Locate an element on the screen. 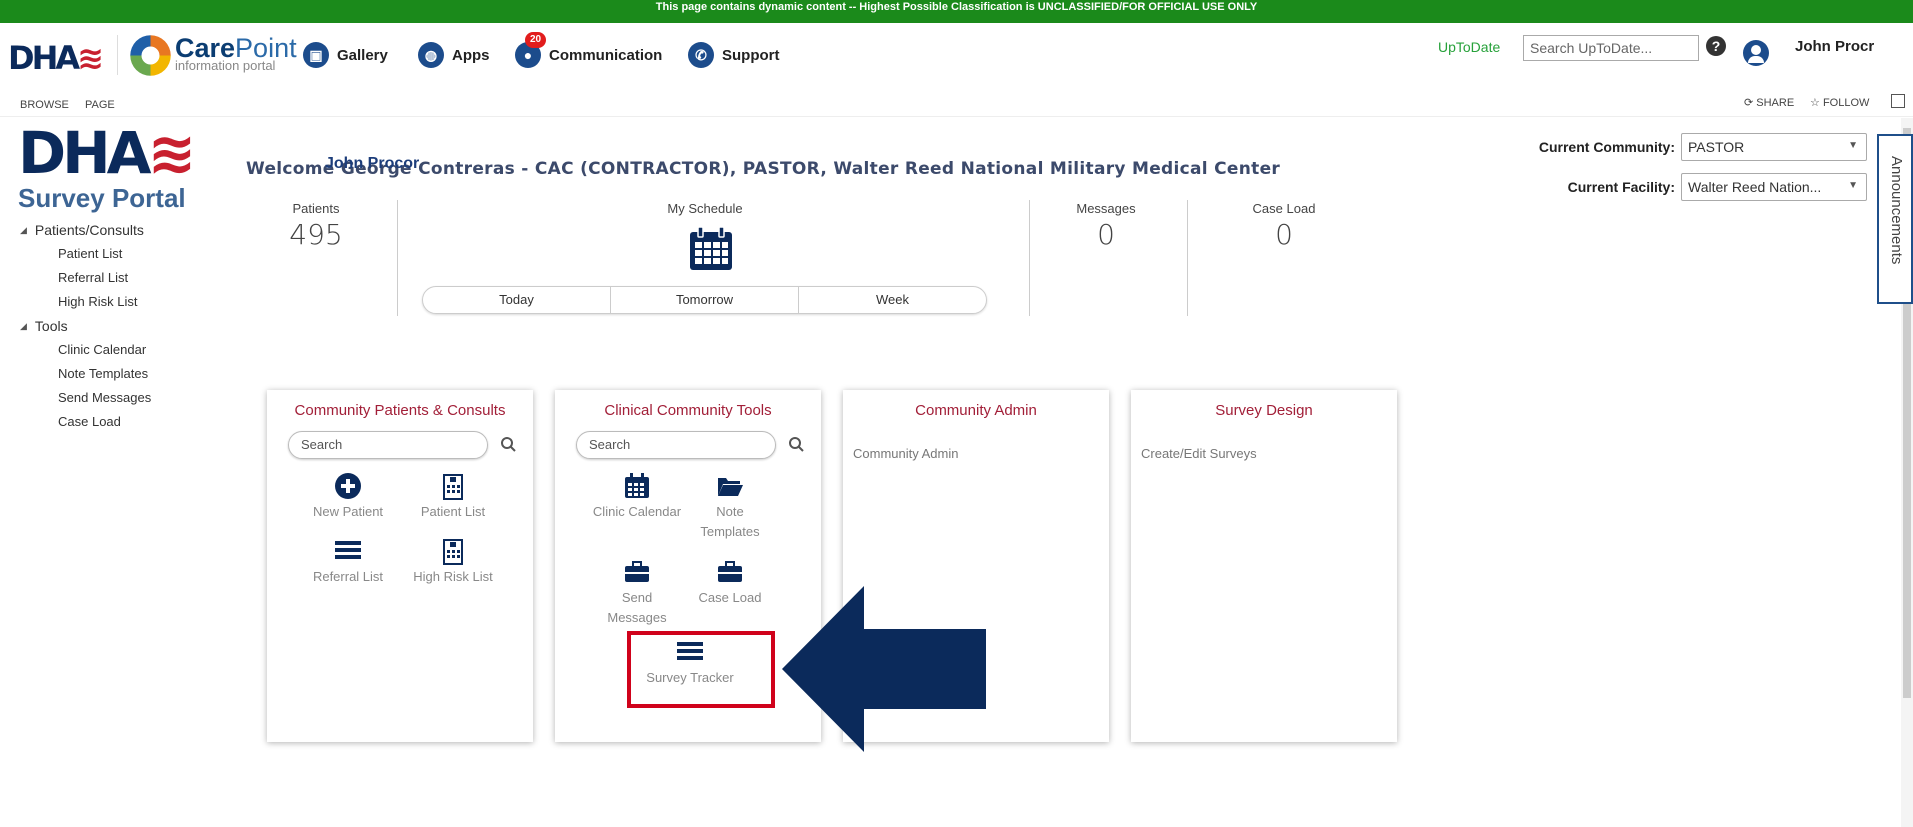 The image size is (1913, 827). dha-logo: DHA≋ is located at coordinates (56, 58).